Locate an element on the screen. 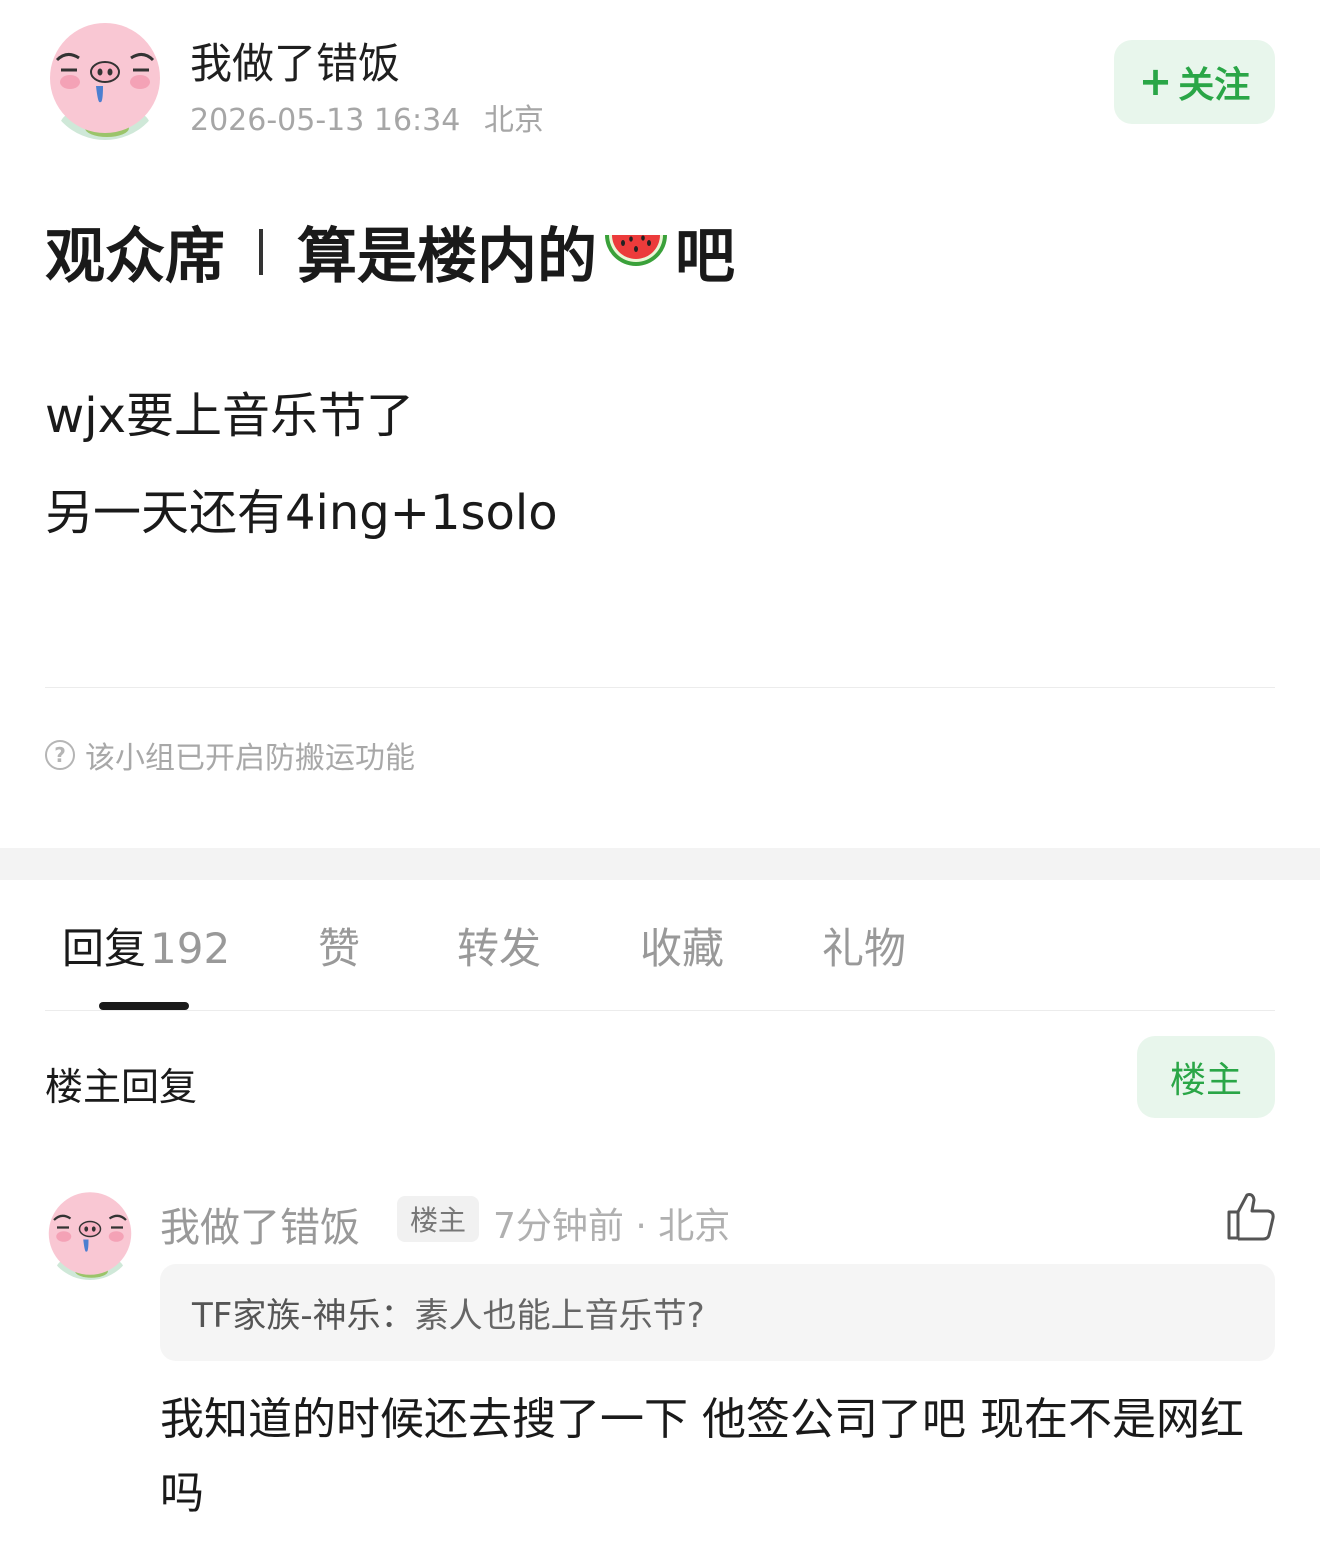 The width and height of the screenshot is (1320, 1555). post-timestamp: 2026-05-13 16:34 is located at coordinates (325, 120).